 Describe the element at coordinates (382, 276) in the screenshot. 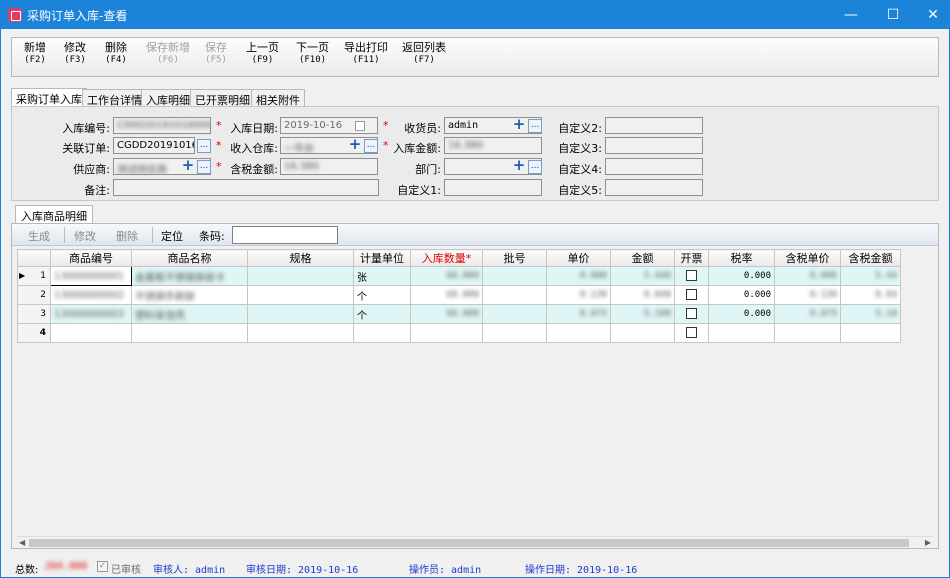

I see `cell-unit: 张` at that location.